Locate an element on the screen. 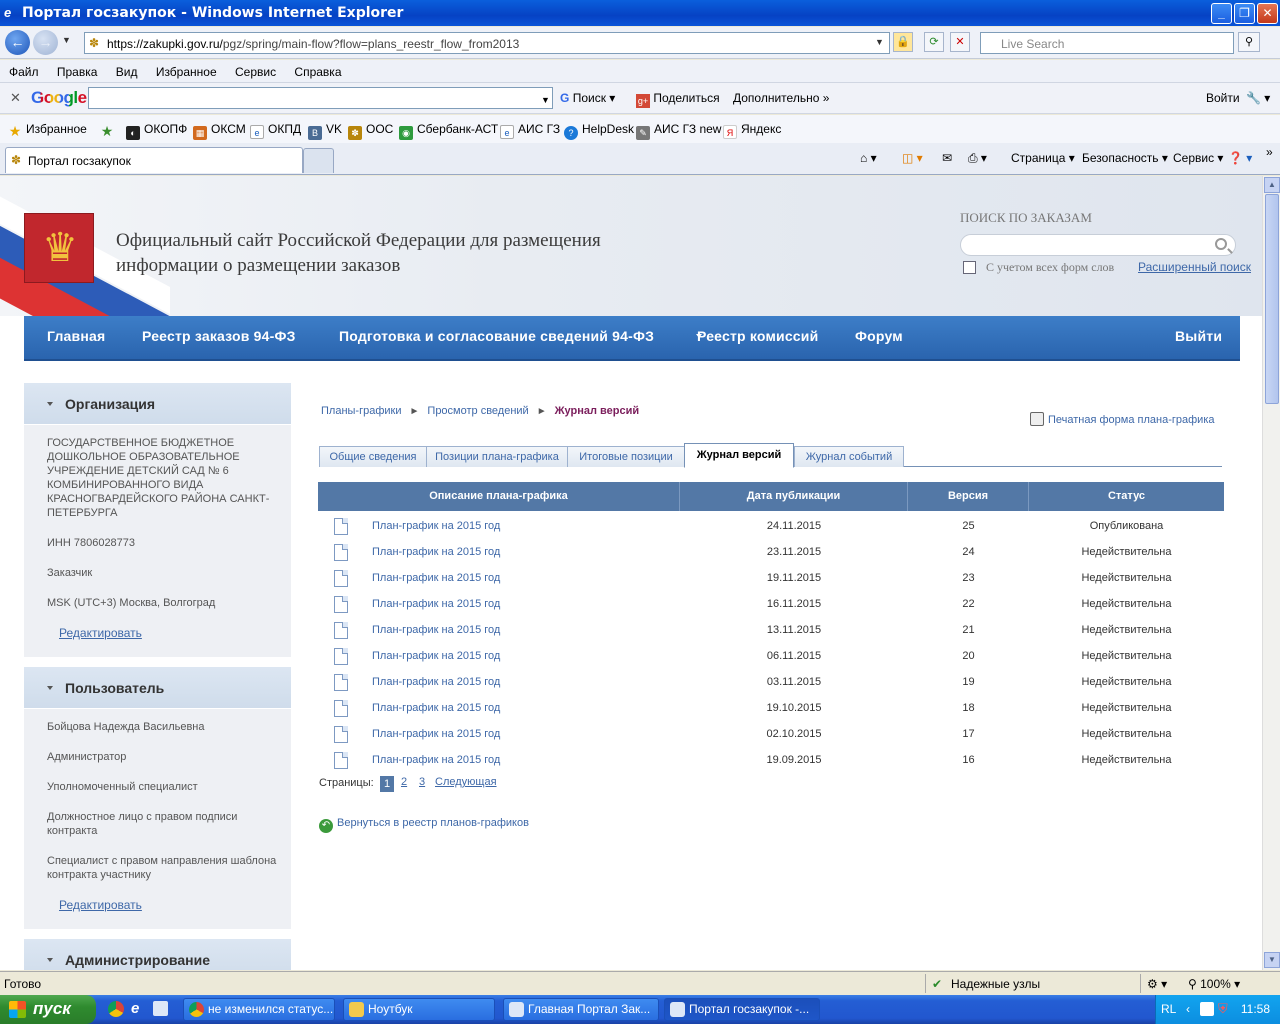 The height and width of the screenshot is (1024, 1280). back-button: ← is located at coordinates (17, 42).